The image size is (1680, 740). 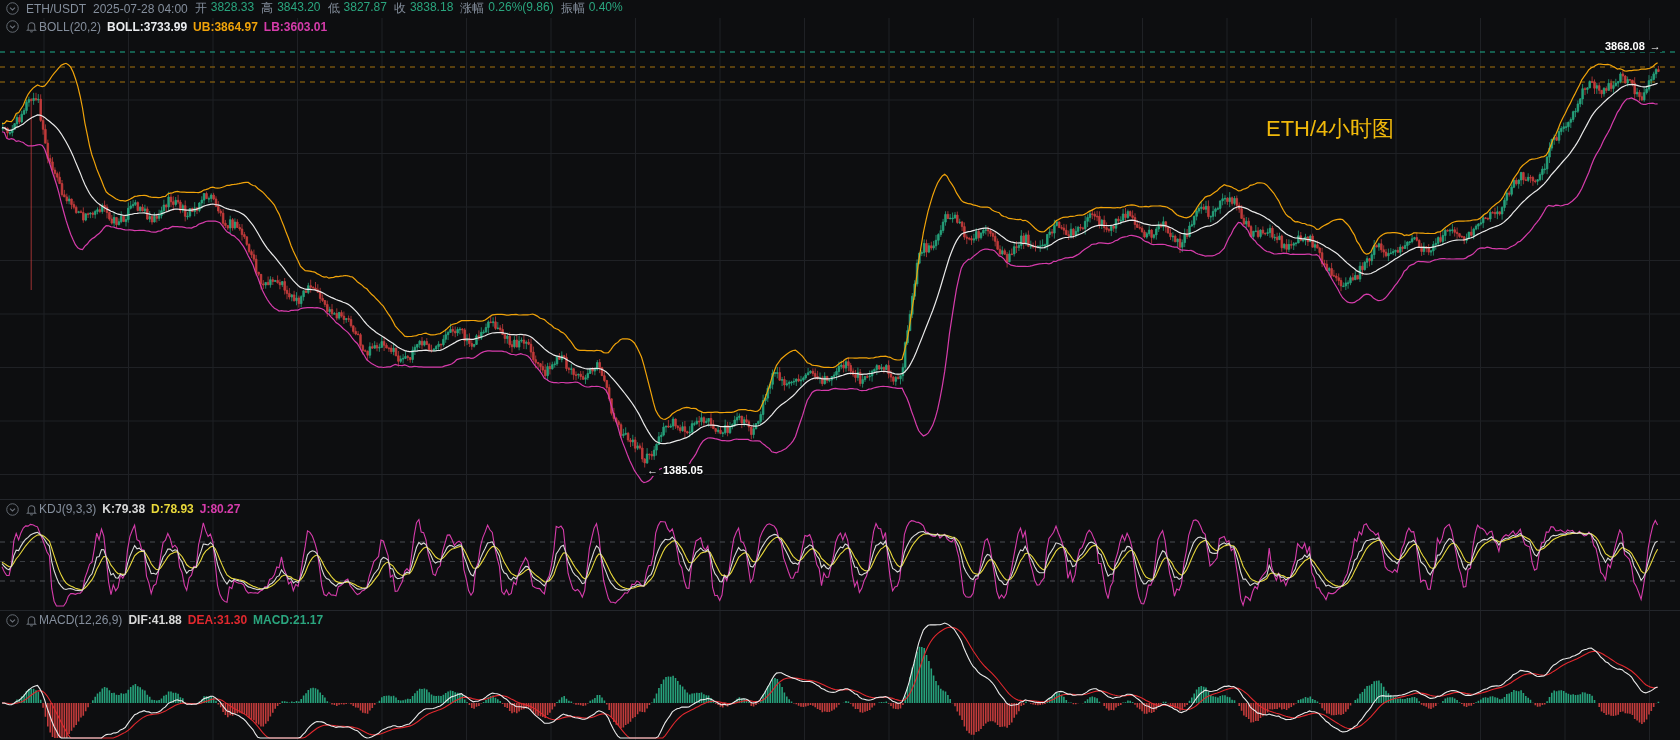 I want to click on price-marker: 1385.05, so click(x=683, y=469).